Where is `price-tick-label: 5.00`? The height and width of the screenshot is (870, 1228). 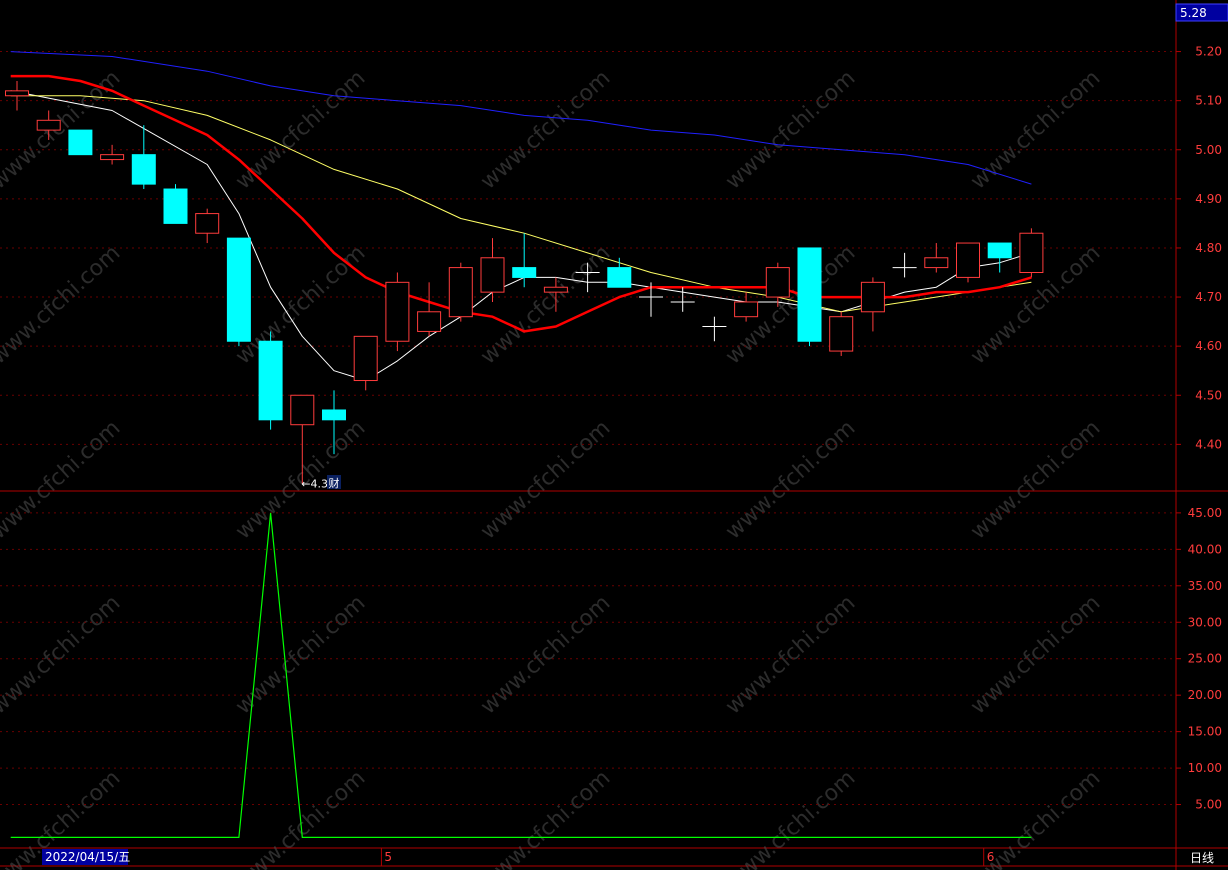
price-tick-label: 5.00 is located at coordinates (1208, 150).